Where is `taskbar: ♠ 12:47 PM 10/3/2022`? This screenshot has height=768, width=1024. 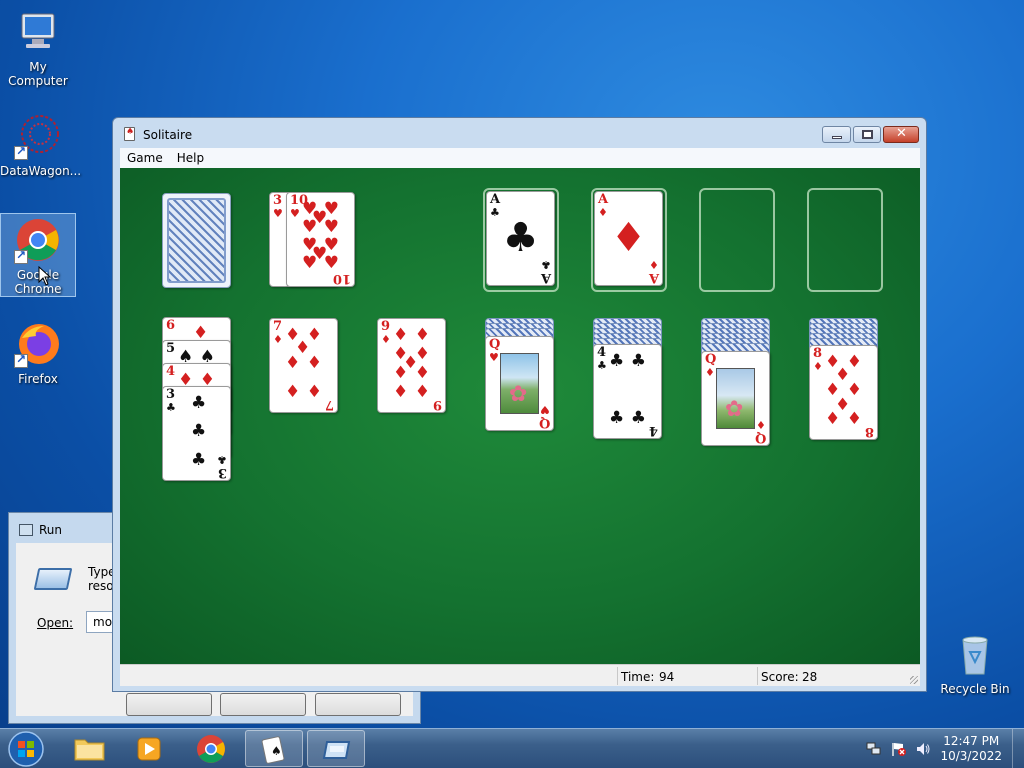 taskbar: ♠ 12:47 PM 10/3/2022 is located at coordinates (512, 748).